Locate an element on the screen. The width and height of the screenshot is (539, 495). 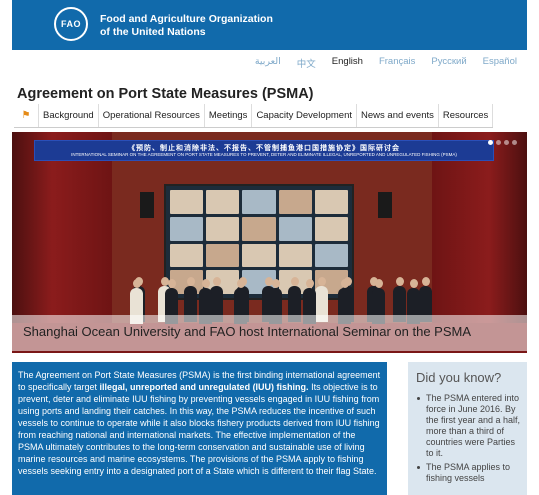
language-russian: Русский is located at coordinates (448, 63).